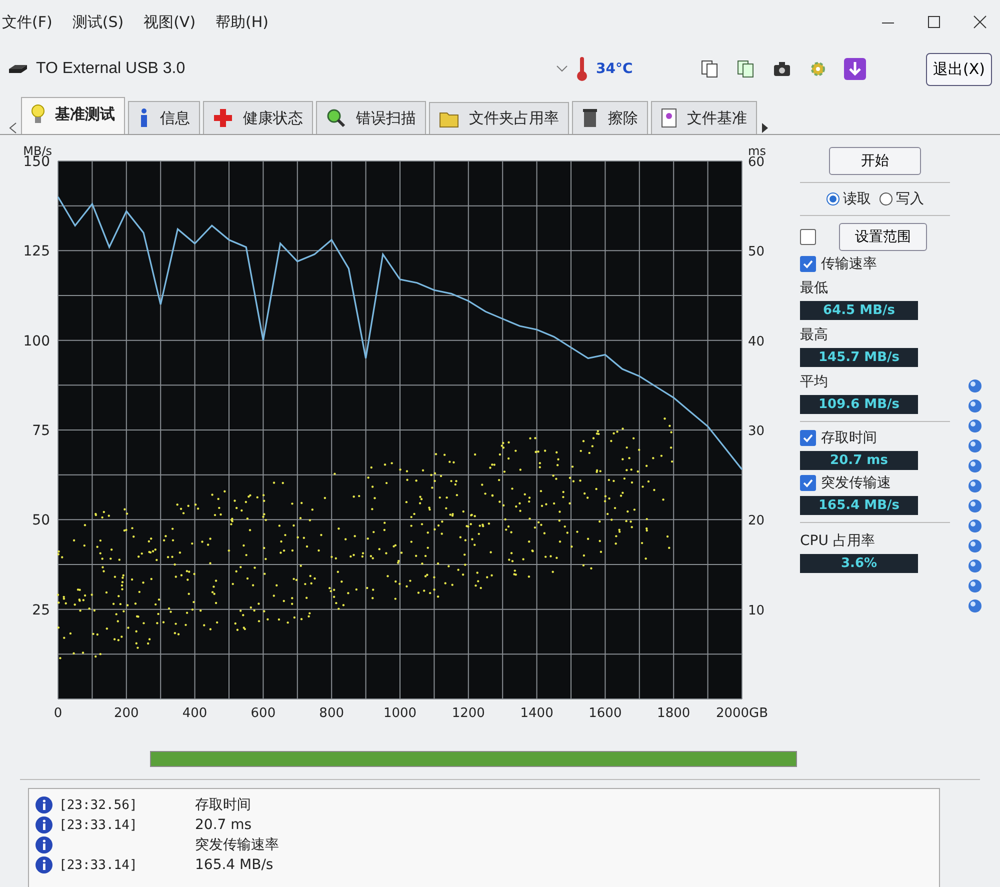  Describe the element at coordinates (58, 713) in the screenshot. I see `x-tick-label: 0` at that location.